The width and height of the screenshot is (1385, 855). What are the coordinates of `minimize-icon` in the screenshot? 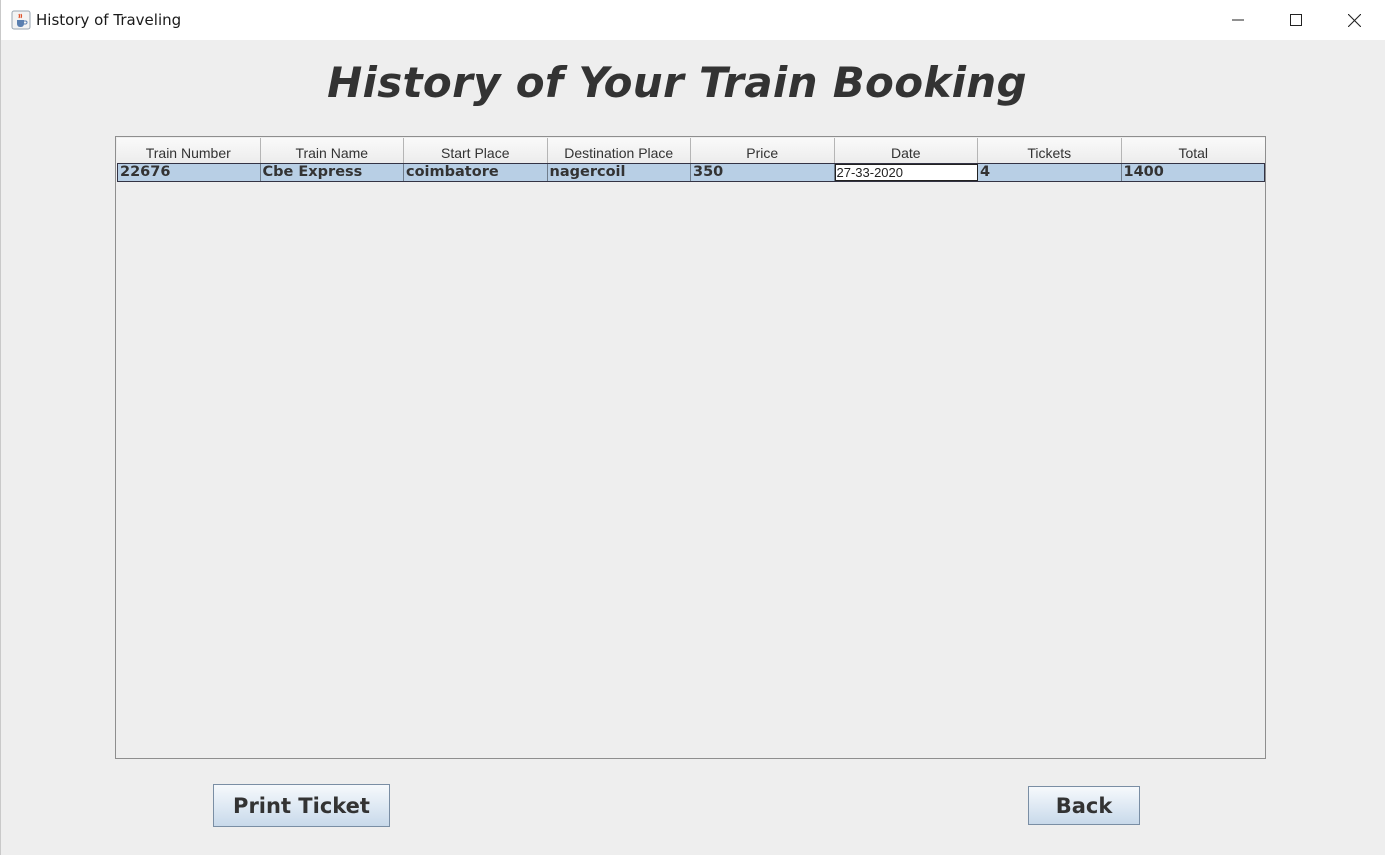 It's located at (1238, 20).